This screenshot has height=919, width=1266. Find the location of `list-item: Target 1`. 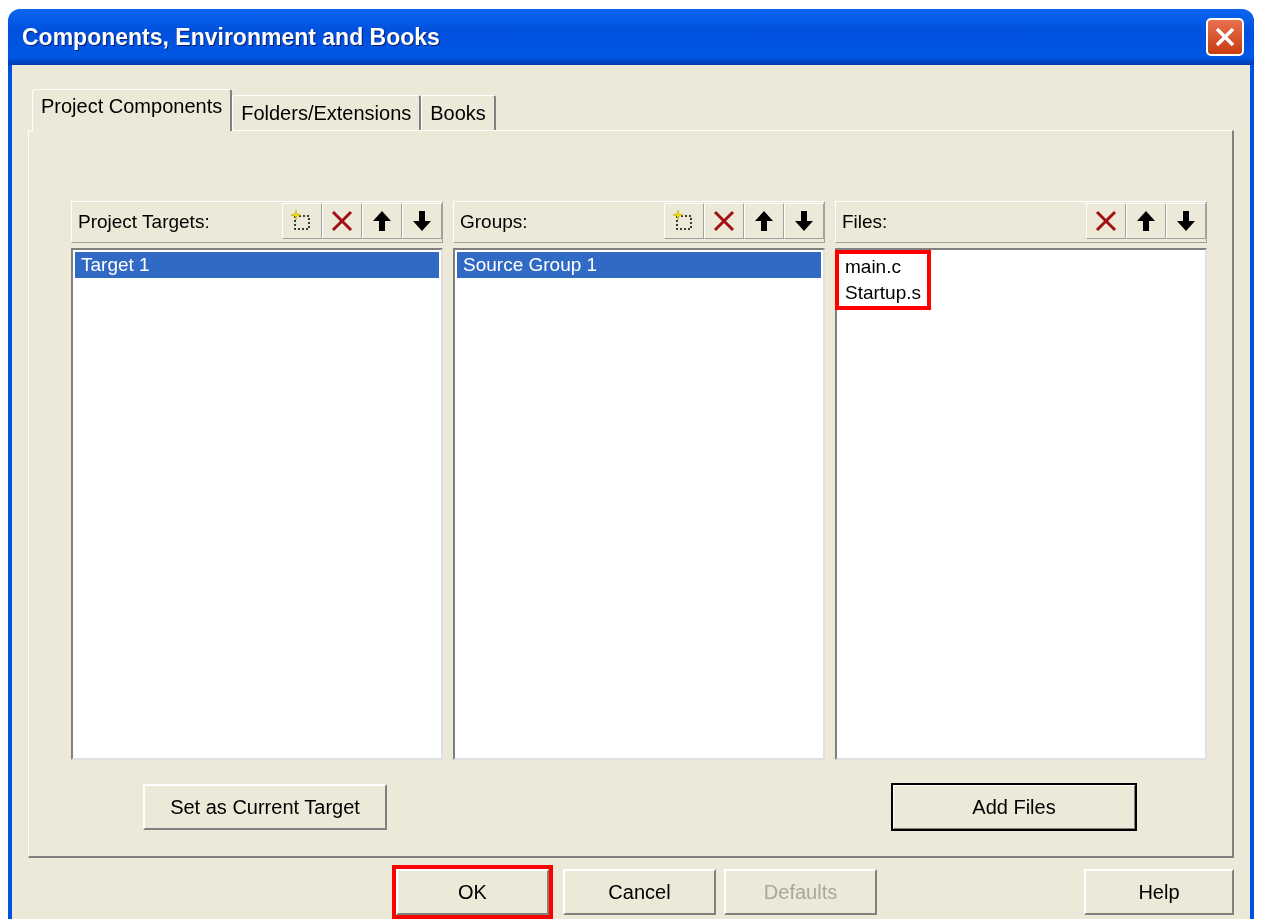

list-item: Target 1 is located at coordinates (257, 265).